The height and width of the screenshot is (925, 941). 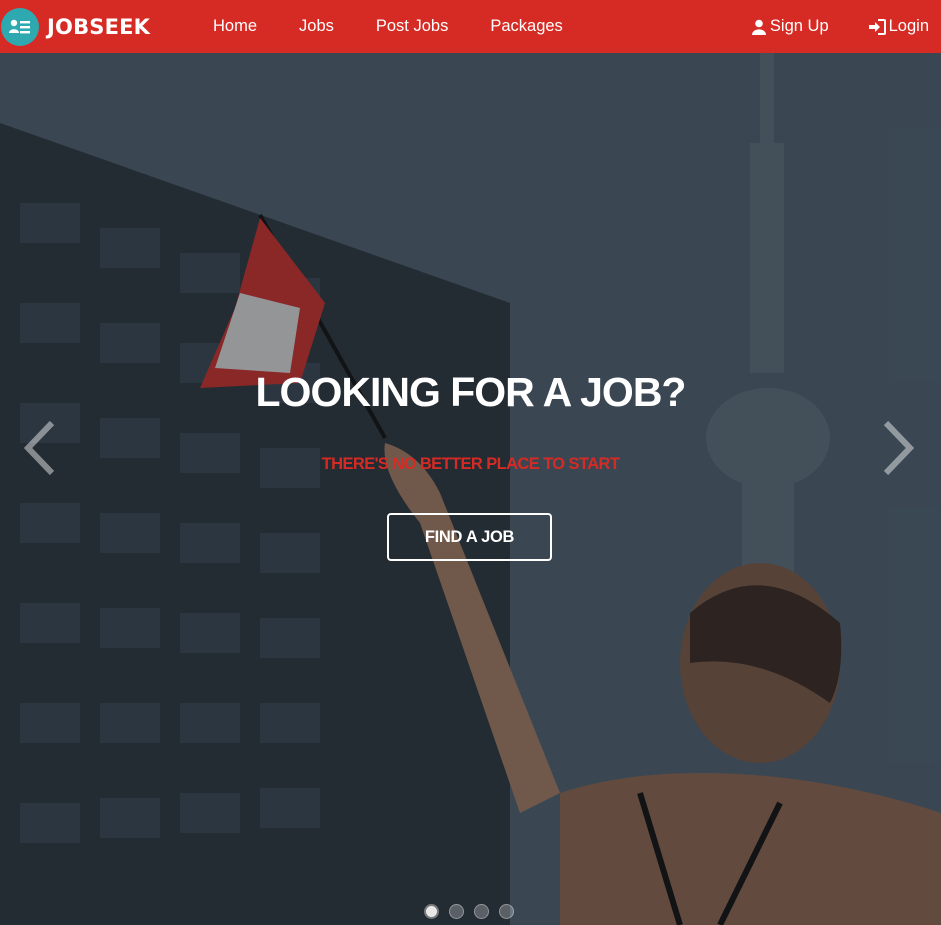 I want to click on login-link: Login, so click(x=898, y=26).